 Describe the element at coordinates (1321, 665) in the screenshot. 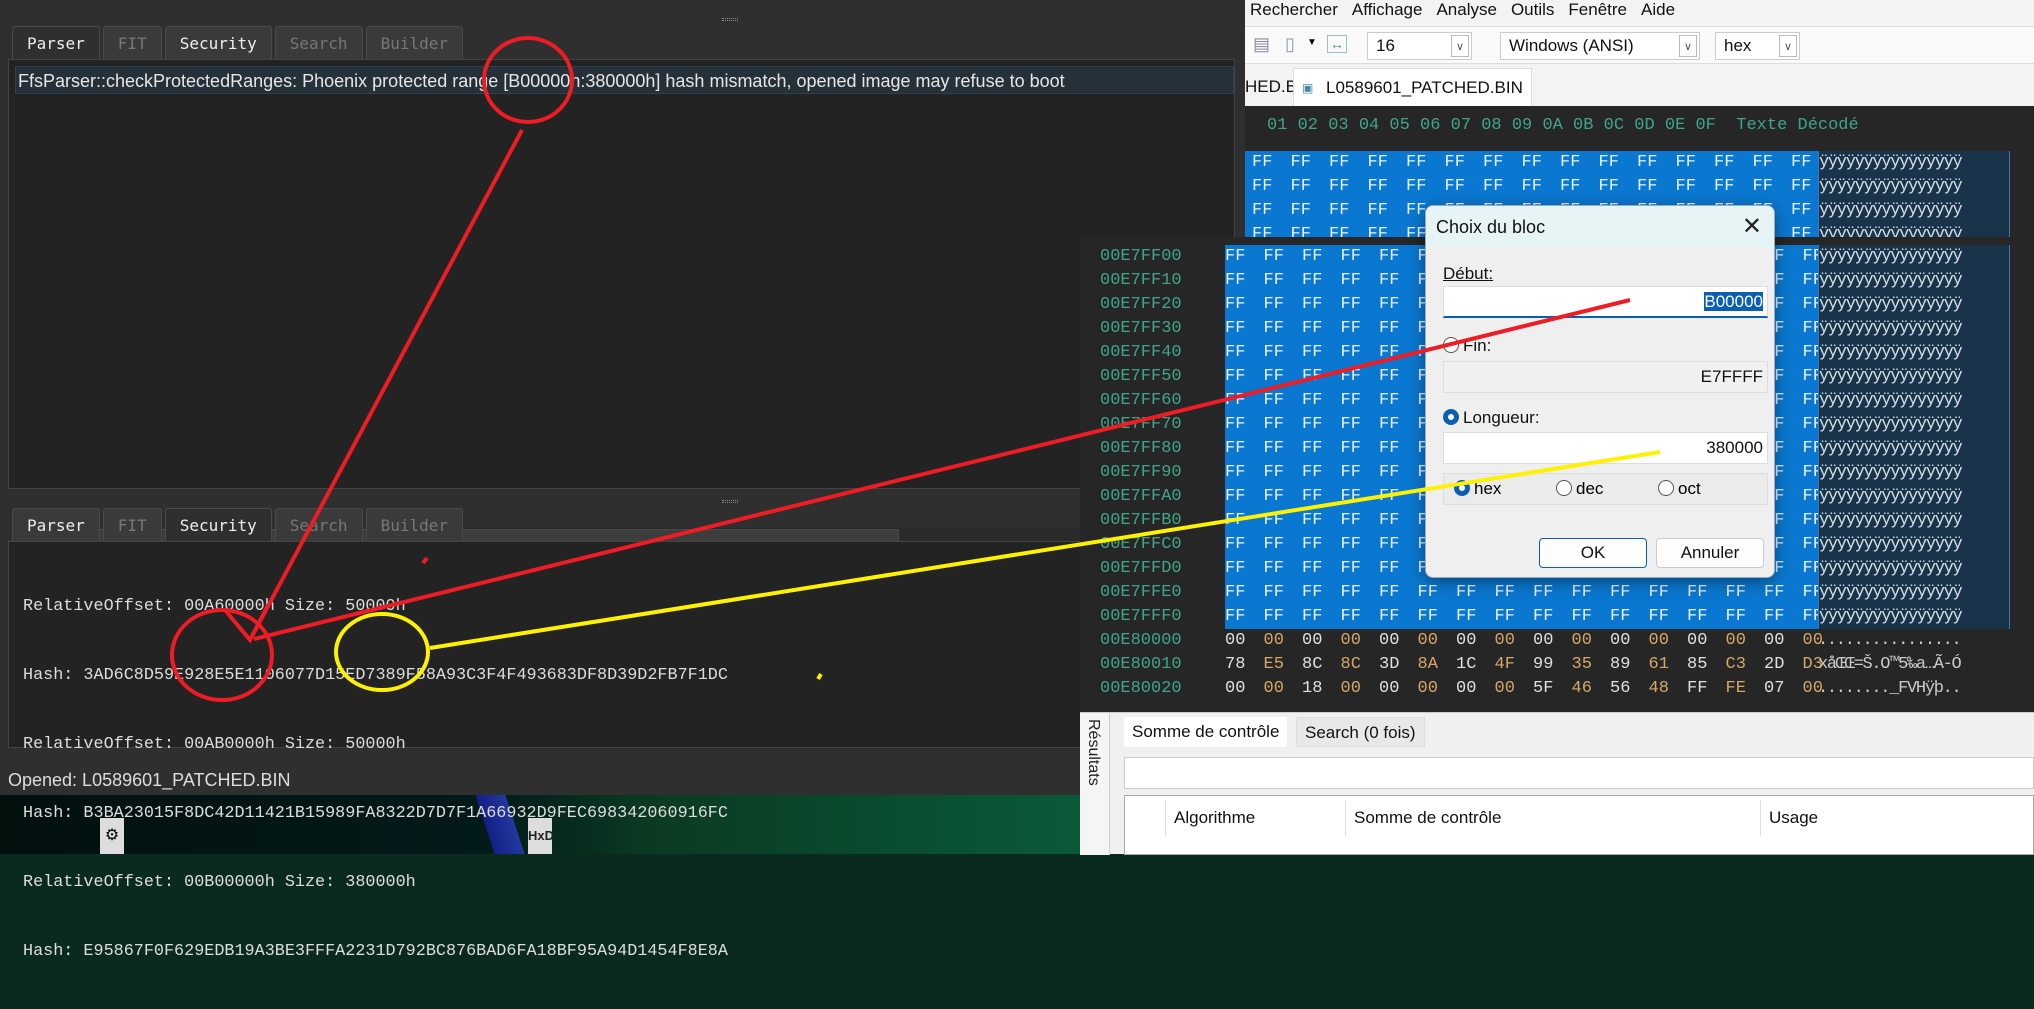

I see `hex-byte: 8C` at that location.